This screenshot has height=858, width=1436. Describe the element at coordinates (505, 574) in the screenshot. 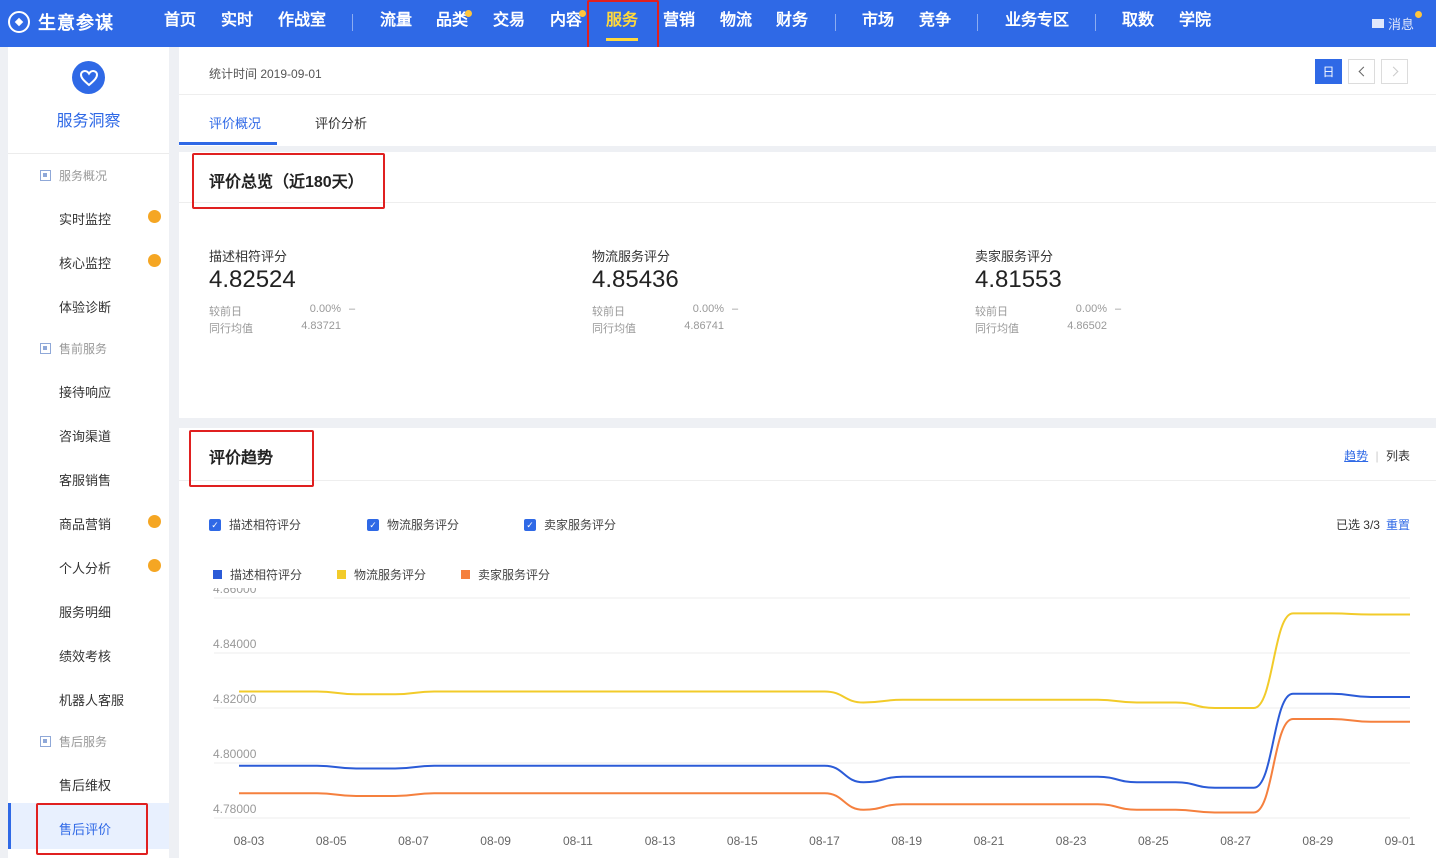

I see `legend-item: 卖家服务评分` at that location.